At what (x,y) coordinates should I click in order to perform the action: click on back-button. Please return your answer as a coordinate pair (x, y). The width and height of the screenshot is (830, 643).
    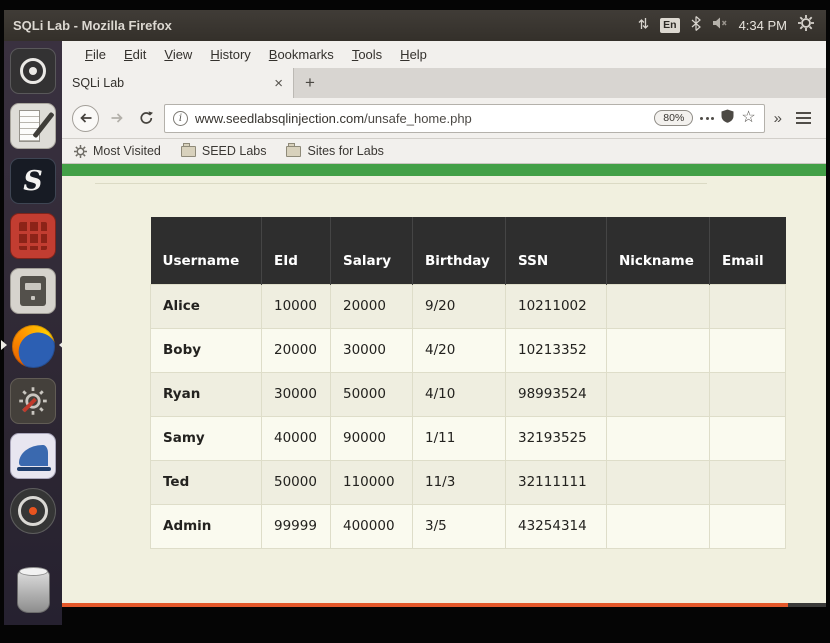
    Looking at the image, I should click on (85, 118).